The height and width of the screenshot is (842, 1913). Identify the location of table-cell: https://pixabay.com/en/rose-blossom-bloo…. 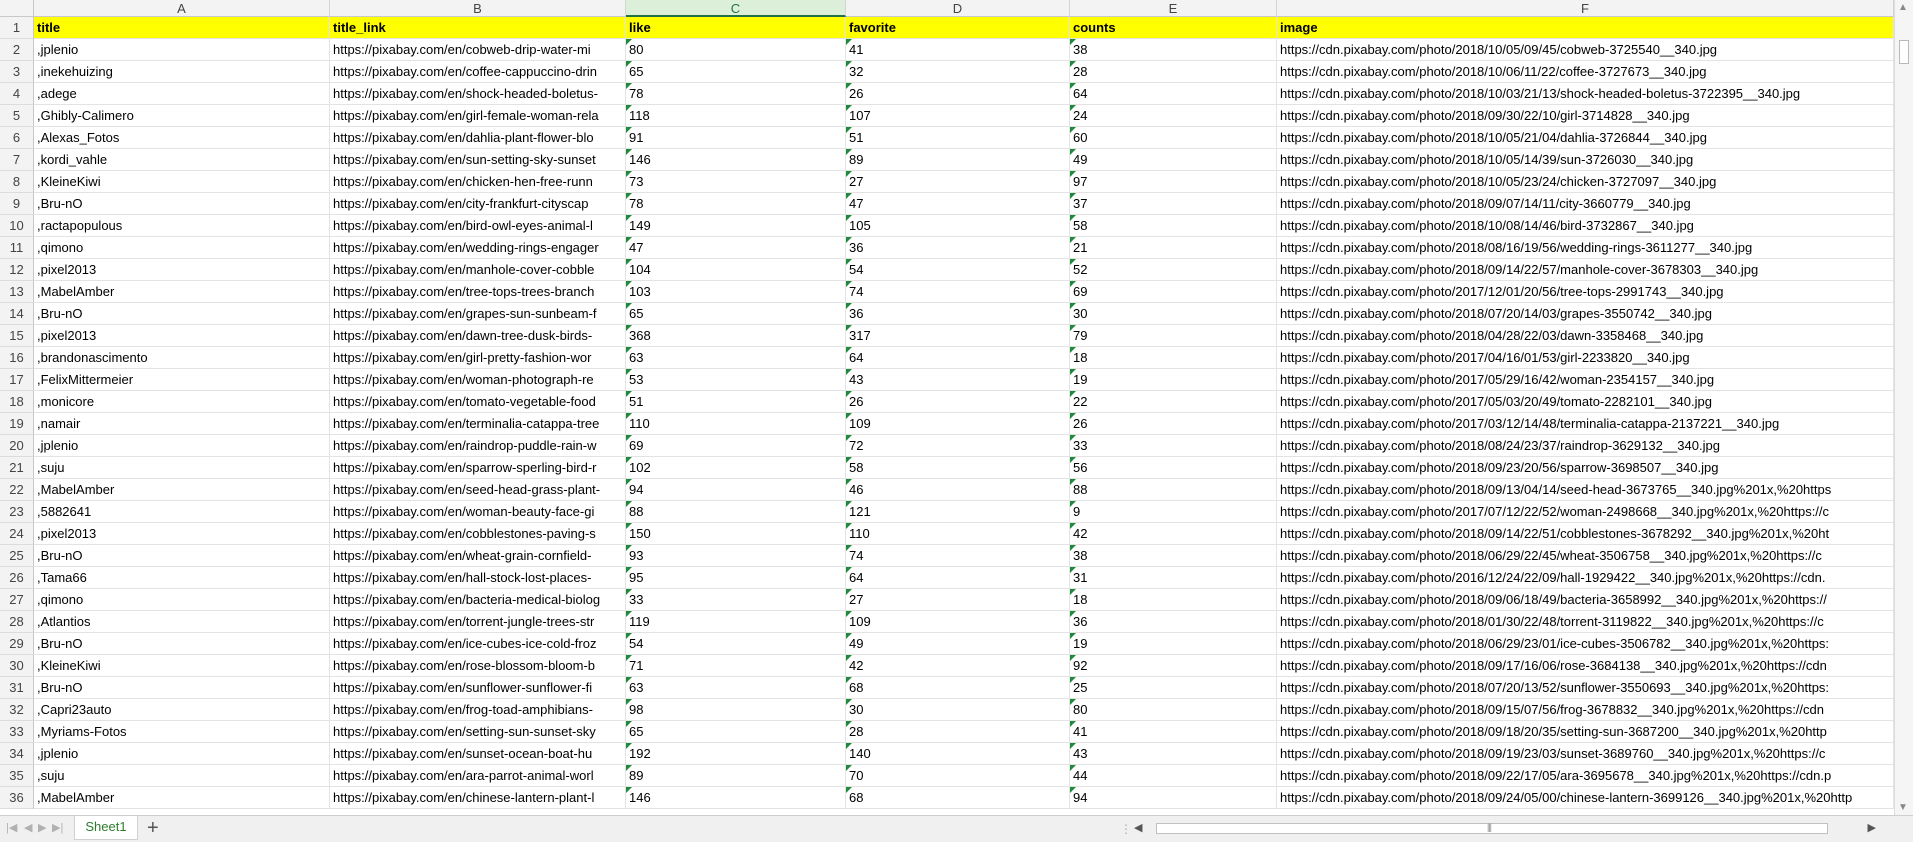
(478, 666).